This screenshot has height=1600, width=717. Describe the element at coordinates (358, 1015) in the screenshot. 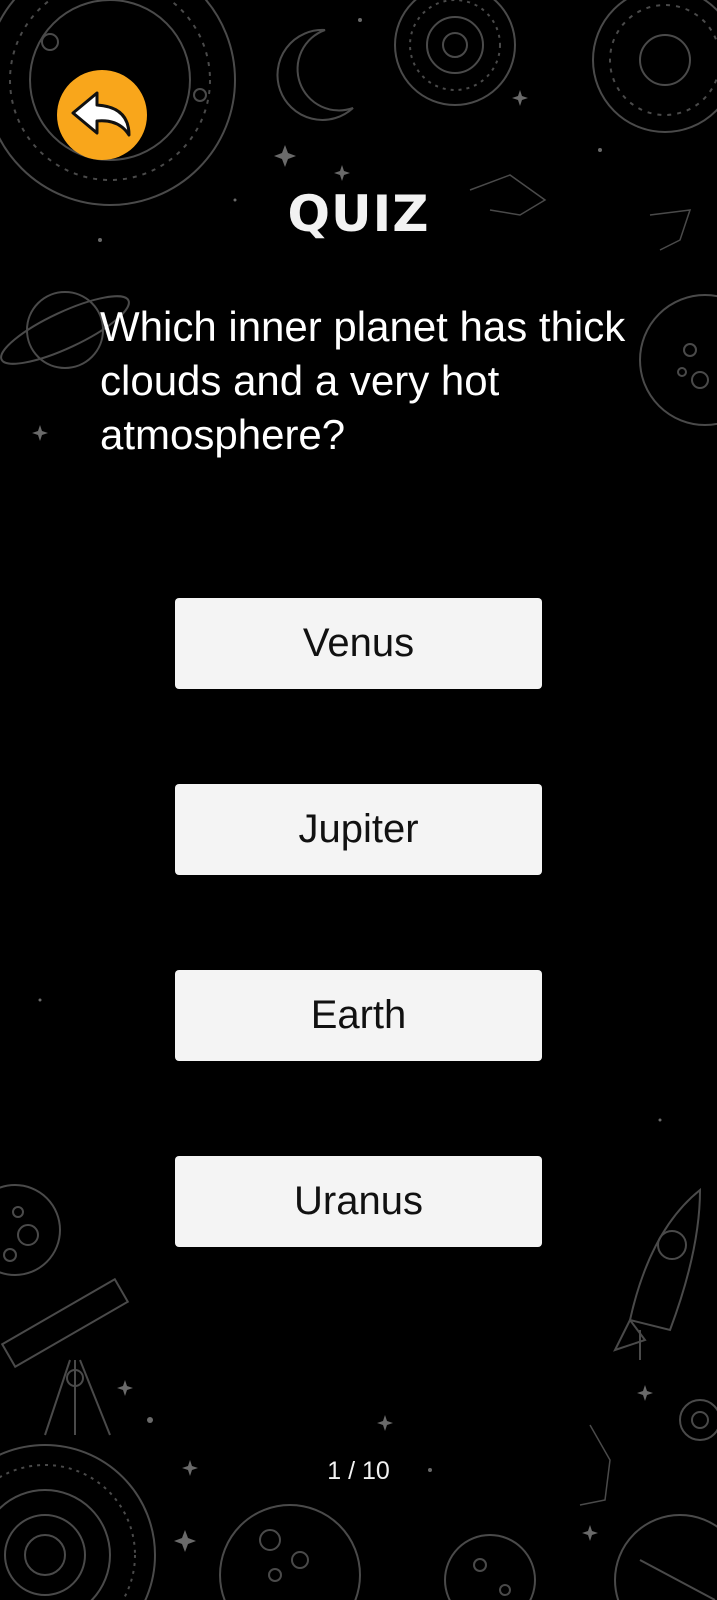

I see `answer-button-earth: Earth` at that location.